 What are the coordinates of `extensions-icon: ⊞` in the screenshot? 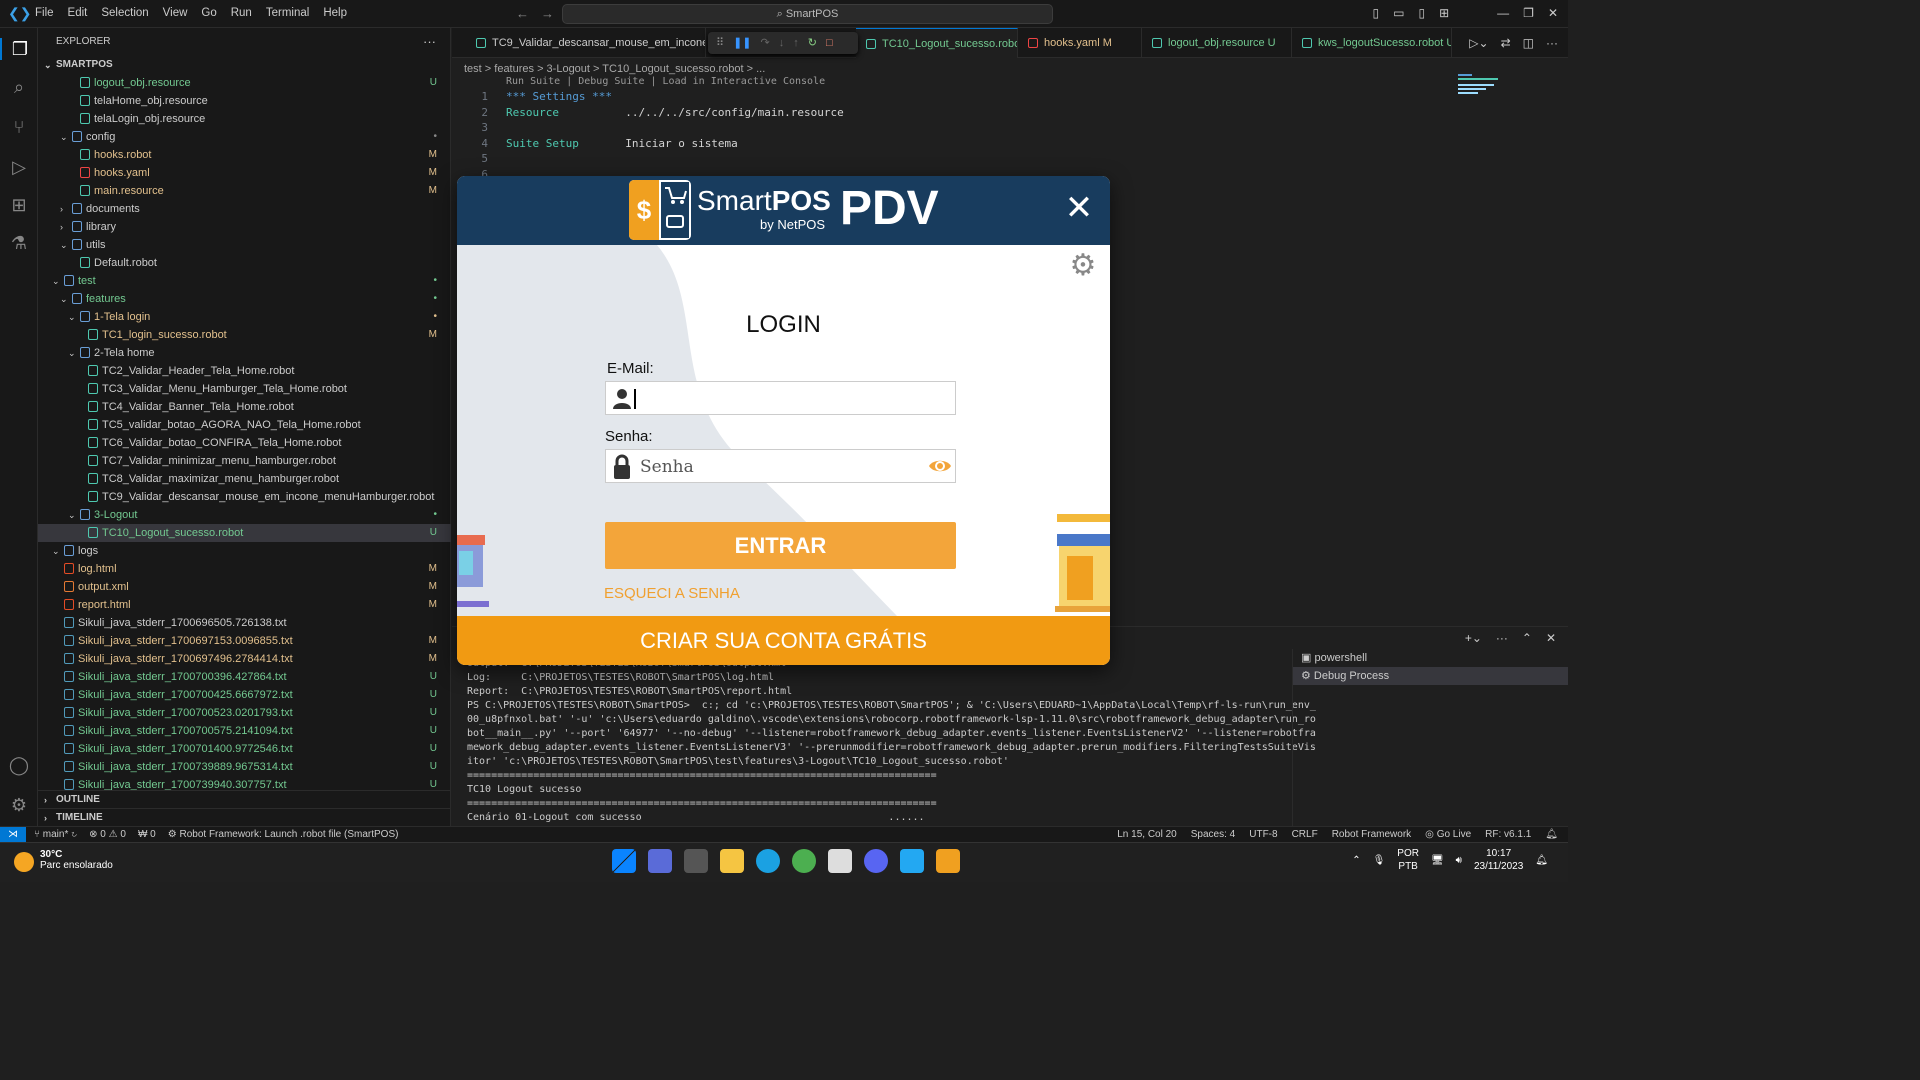 It's located at (19, 205).